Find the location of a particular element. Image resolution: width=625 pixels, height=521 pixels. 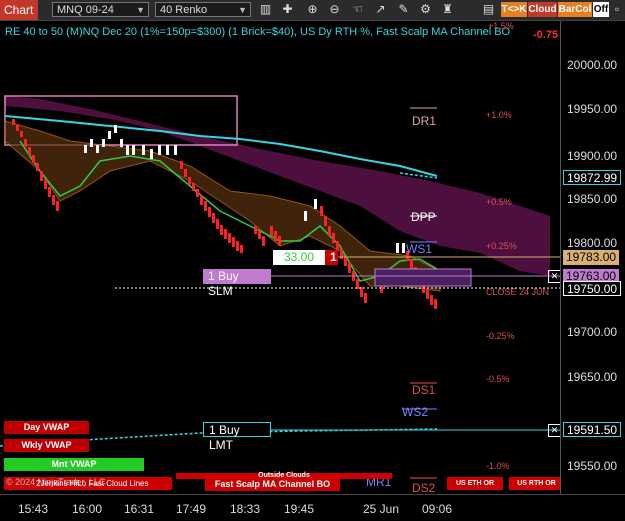

hand-icon: ☜ is located at coordinates (357, 9).